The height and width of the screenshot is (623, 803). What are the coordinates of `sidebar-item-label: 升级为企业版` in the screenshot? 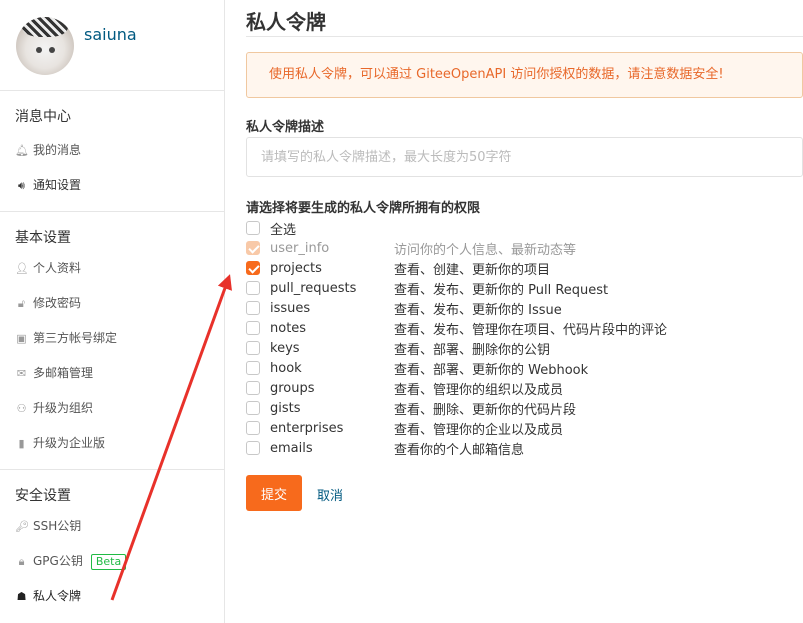 It's located at (69, 443).